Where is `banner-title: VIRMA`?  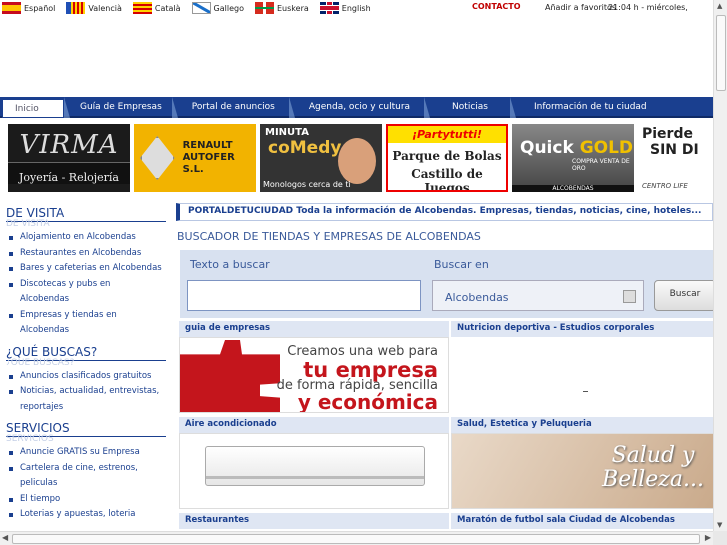
banner-title: VIRMA is located at coordinates (69, 145).